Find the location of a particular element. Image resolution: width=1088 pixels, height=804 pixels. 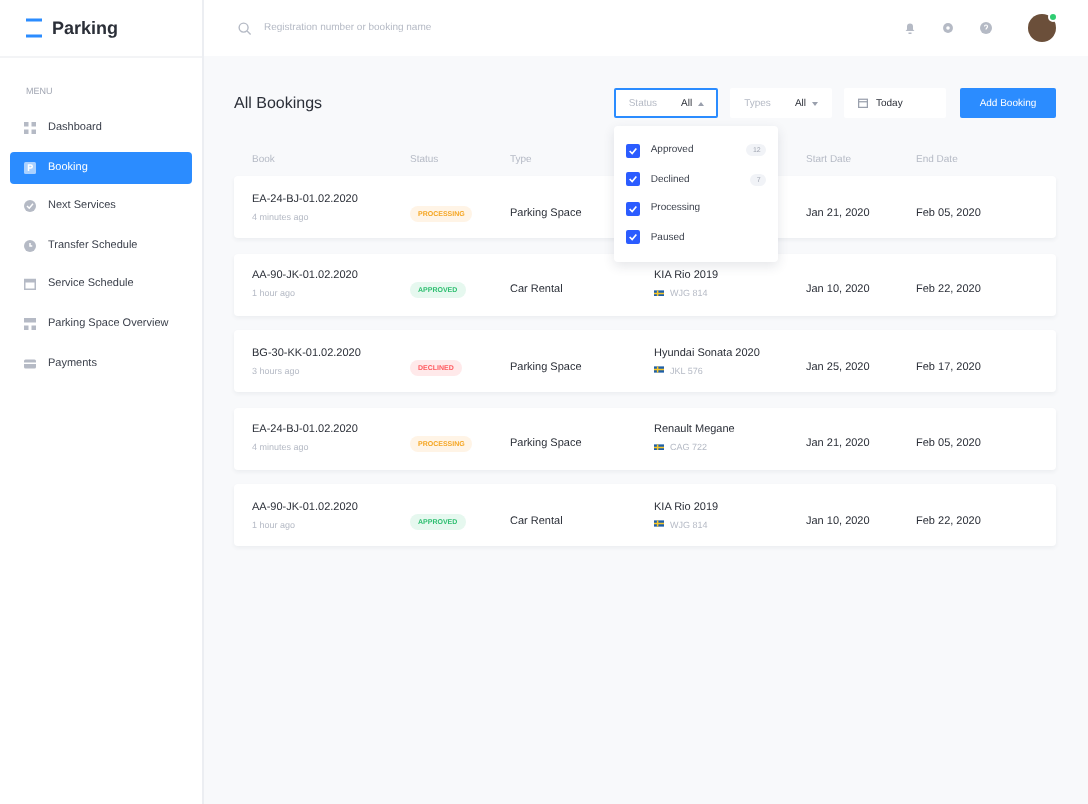

app-name: Parking is located at coordinates (85, 28).